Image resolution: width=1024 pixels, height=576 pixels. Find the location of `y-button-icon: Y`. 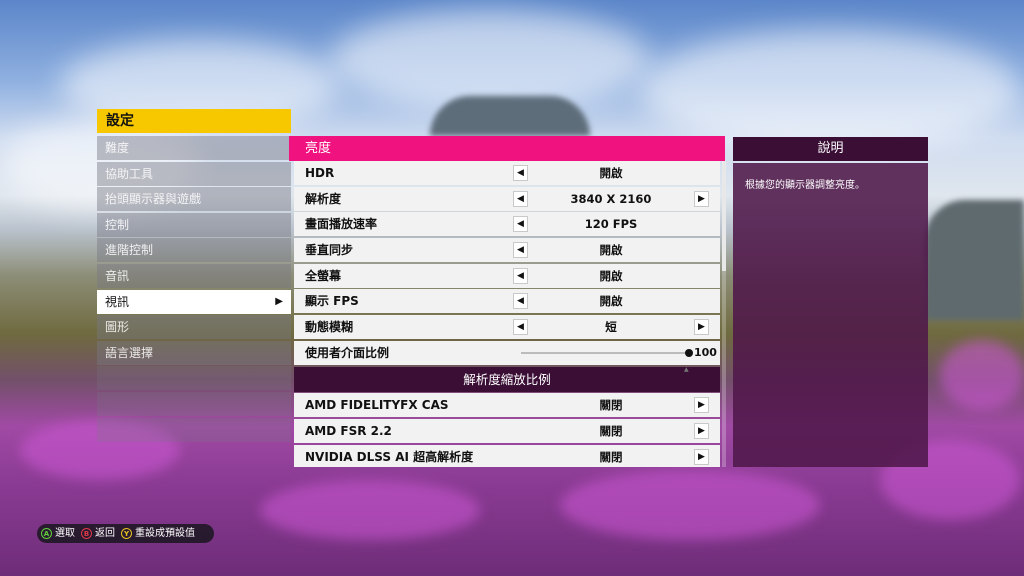

y-button-icon: Y is located at coordinates (126, 533).